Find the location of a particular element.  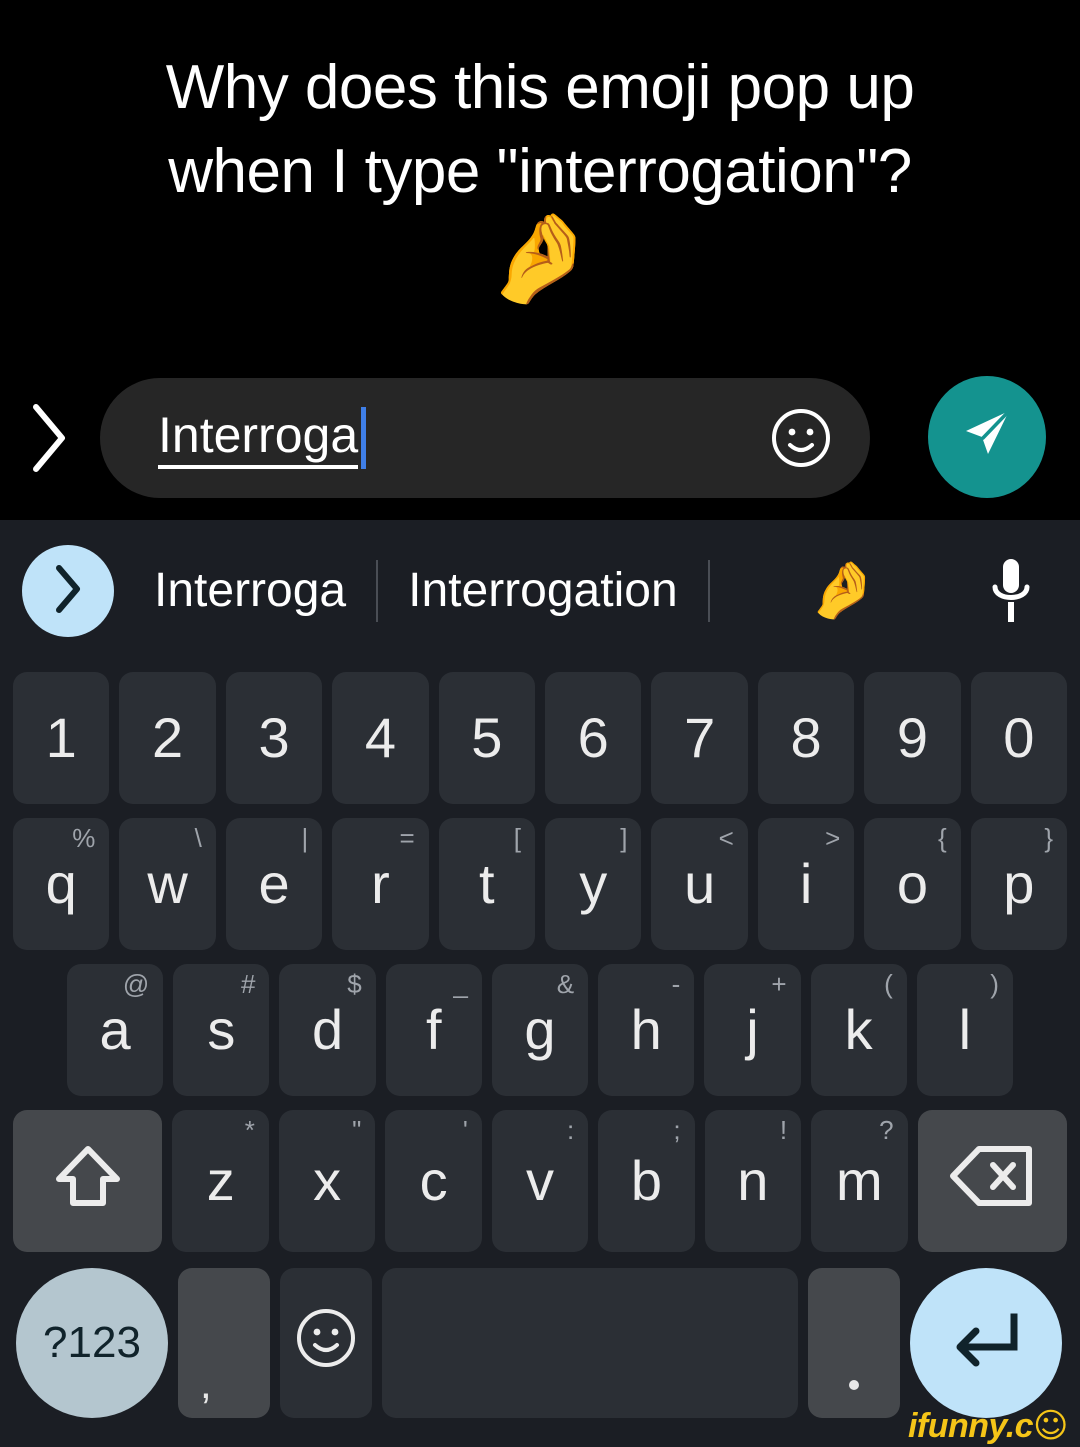

key-sublabel: < is located at coordinates (726, 838).